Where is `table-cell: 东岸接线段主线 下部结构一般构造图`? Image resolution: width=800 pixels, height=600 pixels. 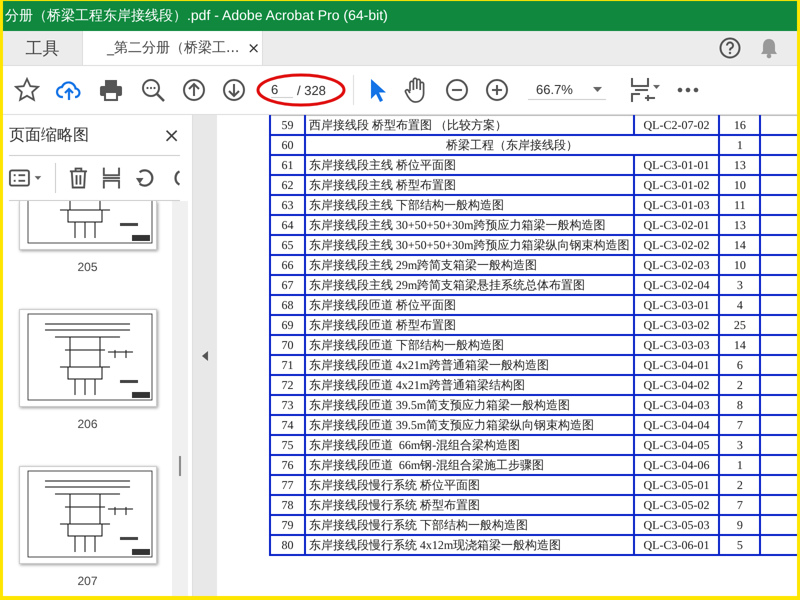
table-cell: 东岸接线段主线 下部结构一般构造图 is located at coordinates (469, 205).